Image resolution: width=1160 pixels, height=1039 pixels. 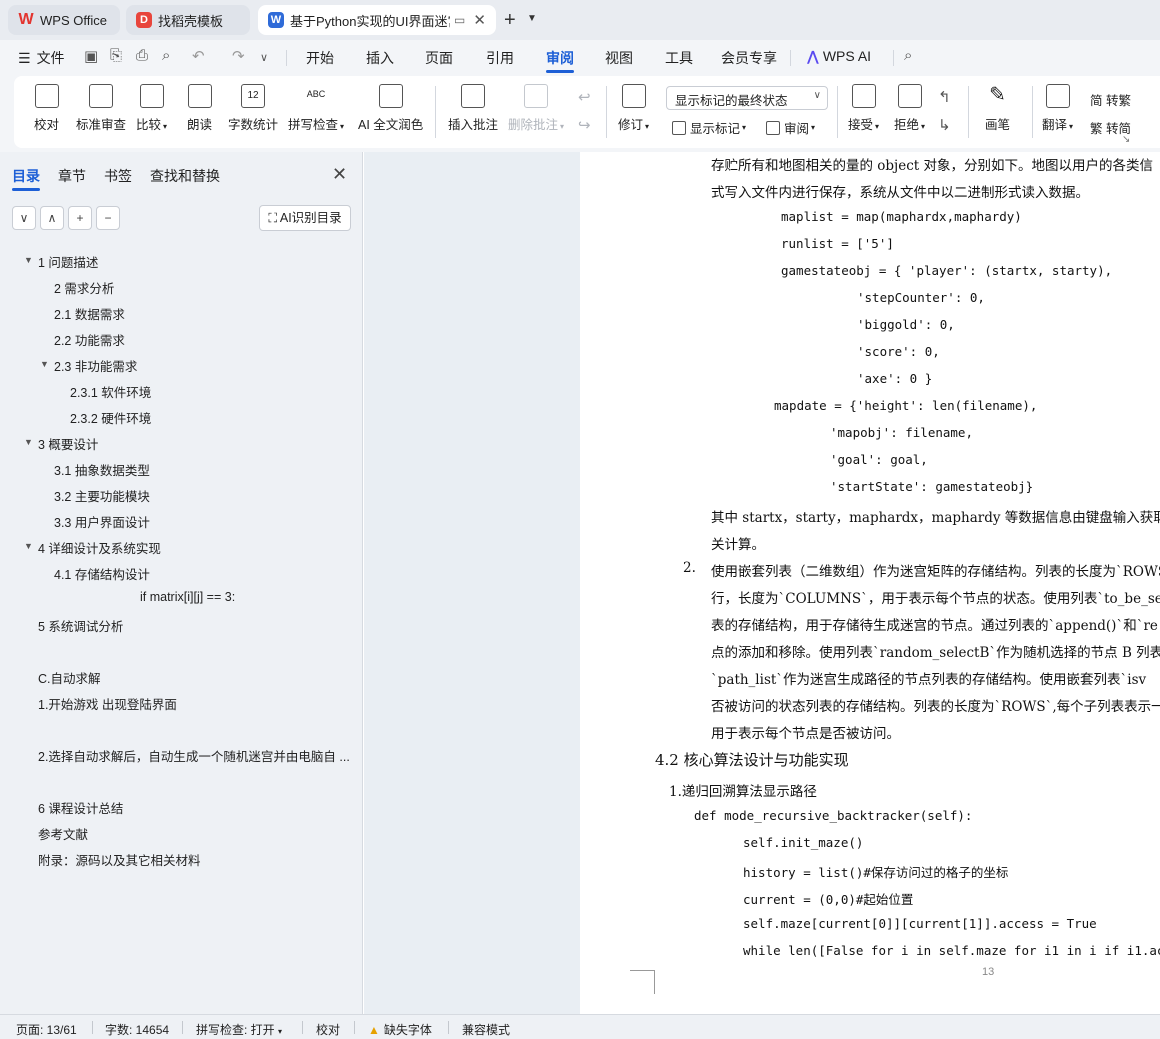 What do you see at coordinates (339, 174) in the screenshot?
I see `close-icon: ✕` at bounding box center [339, 174].